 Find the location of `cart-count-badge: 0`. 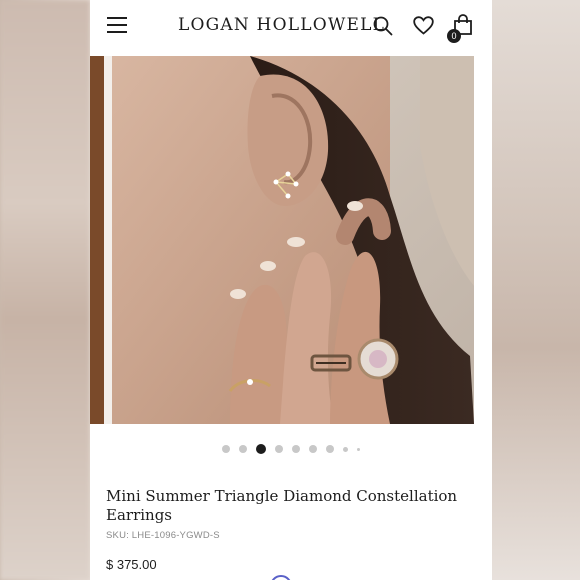

cart-count-badge: 0 is located at coordinates (454, 36).